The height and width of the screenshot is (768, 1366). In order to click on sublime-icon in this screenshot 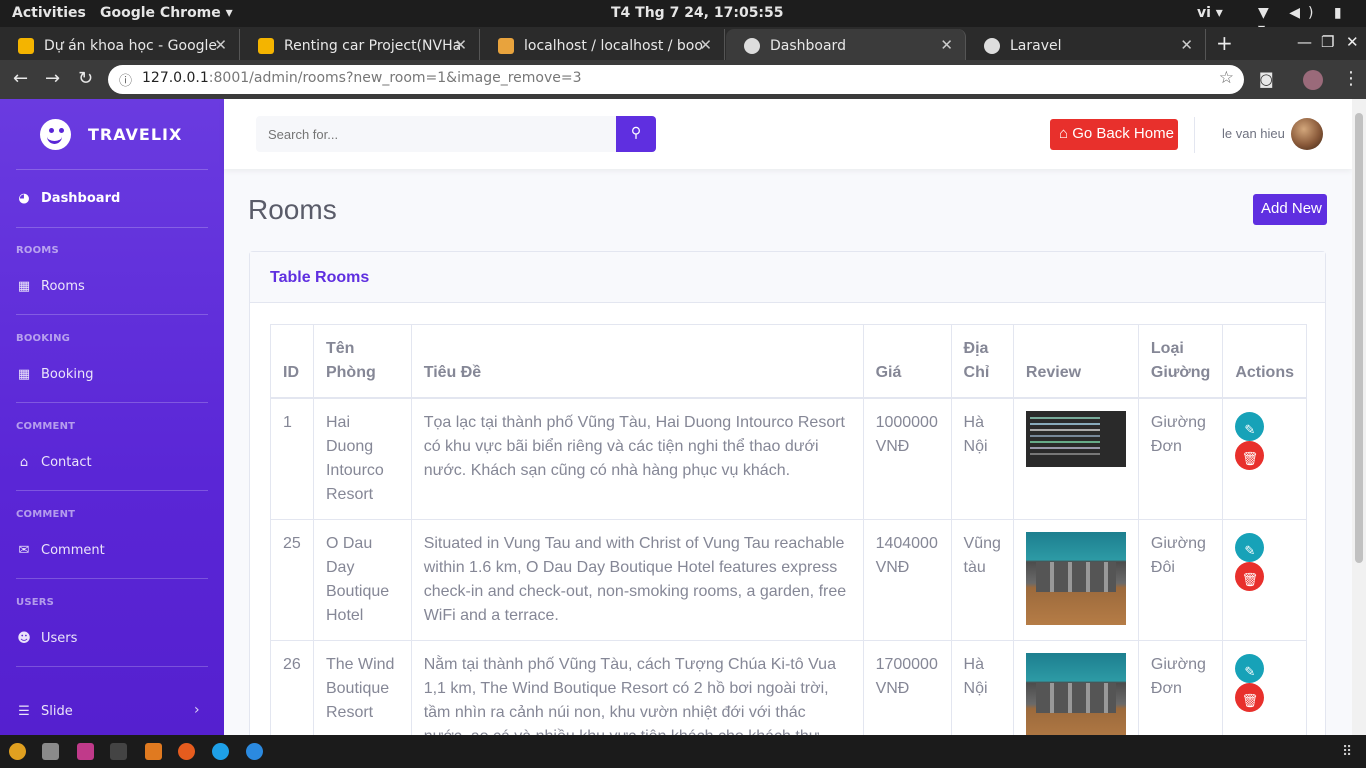, I will do `click(153, 751)`.